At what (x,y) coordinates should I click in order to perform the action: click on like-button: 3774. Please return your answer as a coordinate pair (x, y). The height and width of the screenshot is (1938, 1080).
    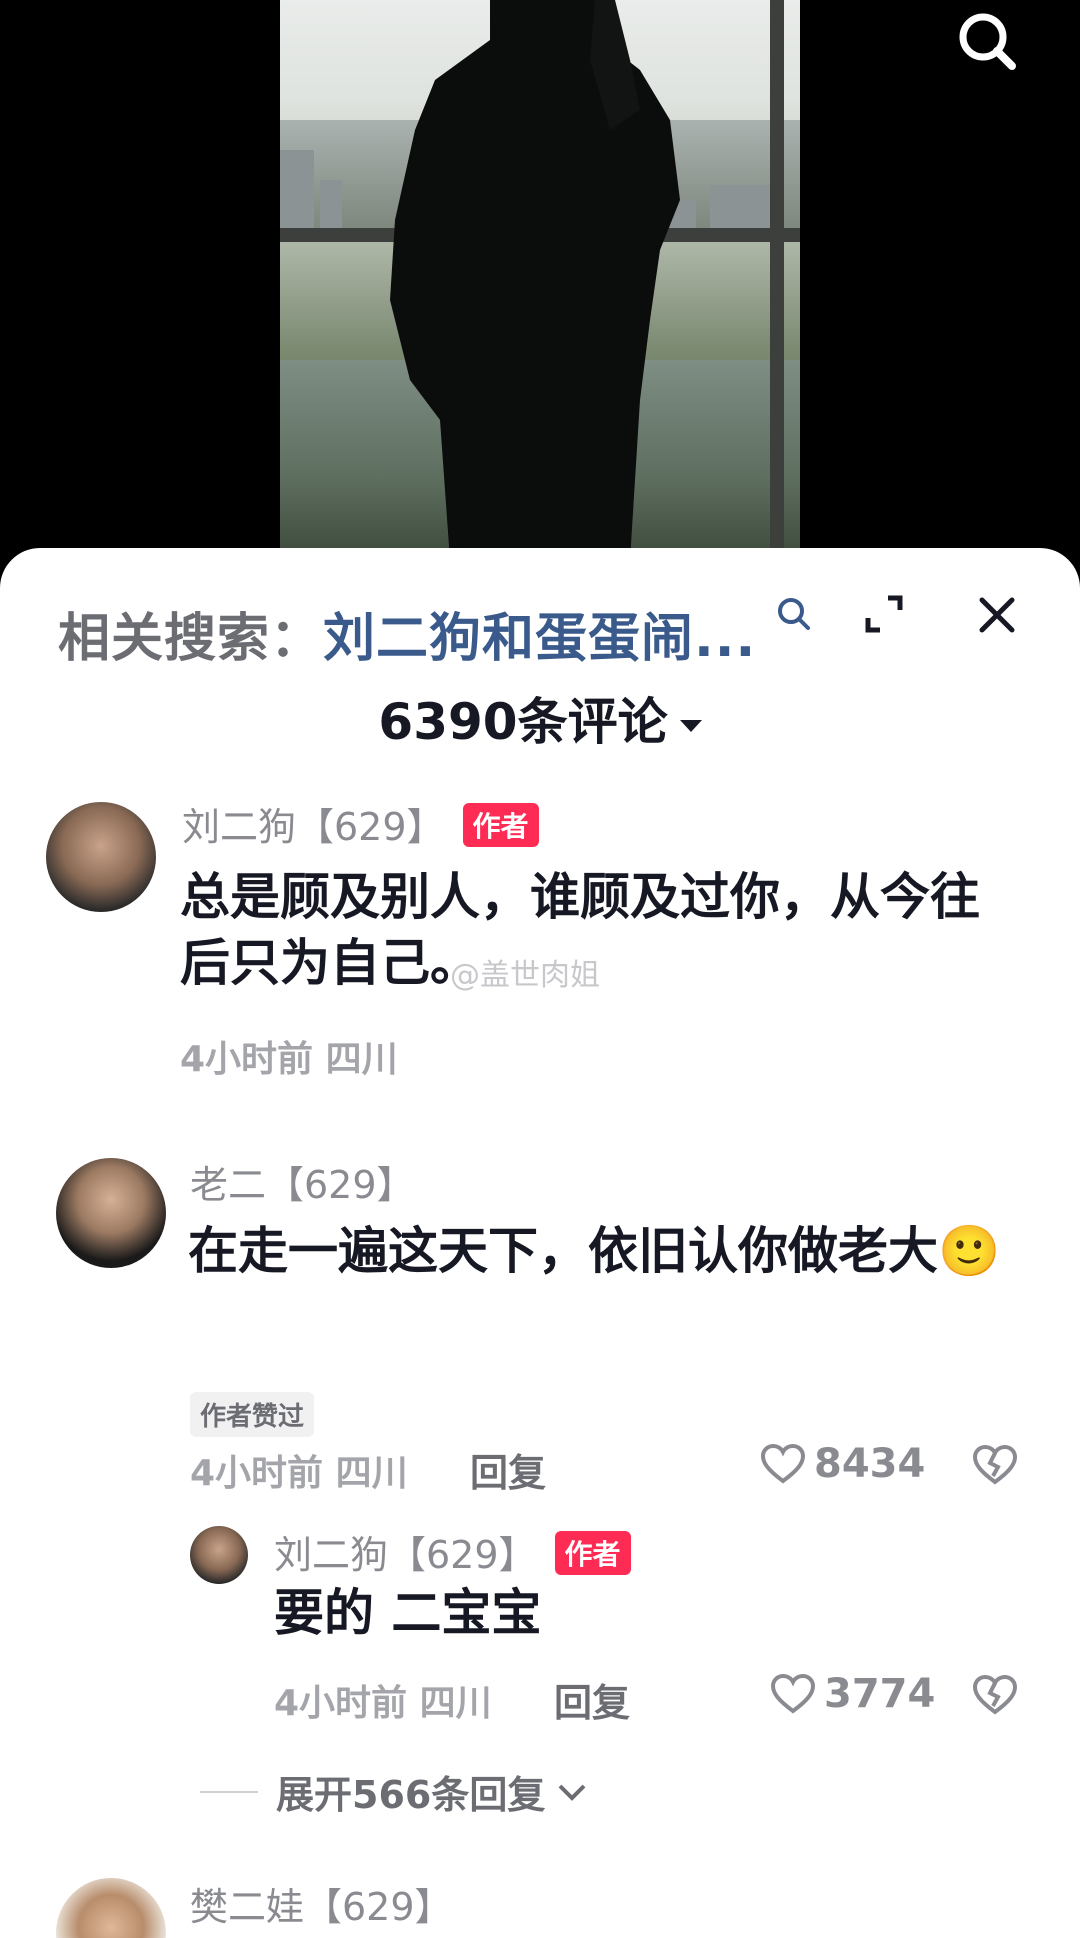
    Looking at the image, I should click on (852, 1694).